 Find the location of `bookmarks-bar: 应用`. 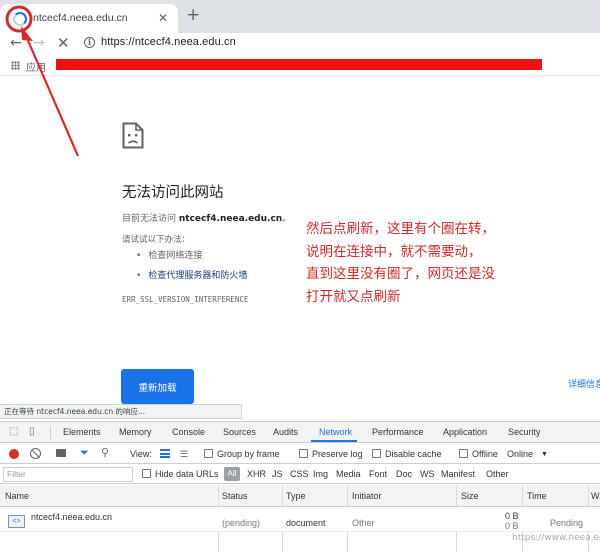

bookmarks-bar: 应用 is located at coordinates (300, 65).